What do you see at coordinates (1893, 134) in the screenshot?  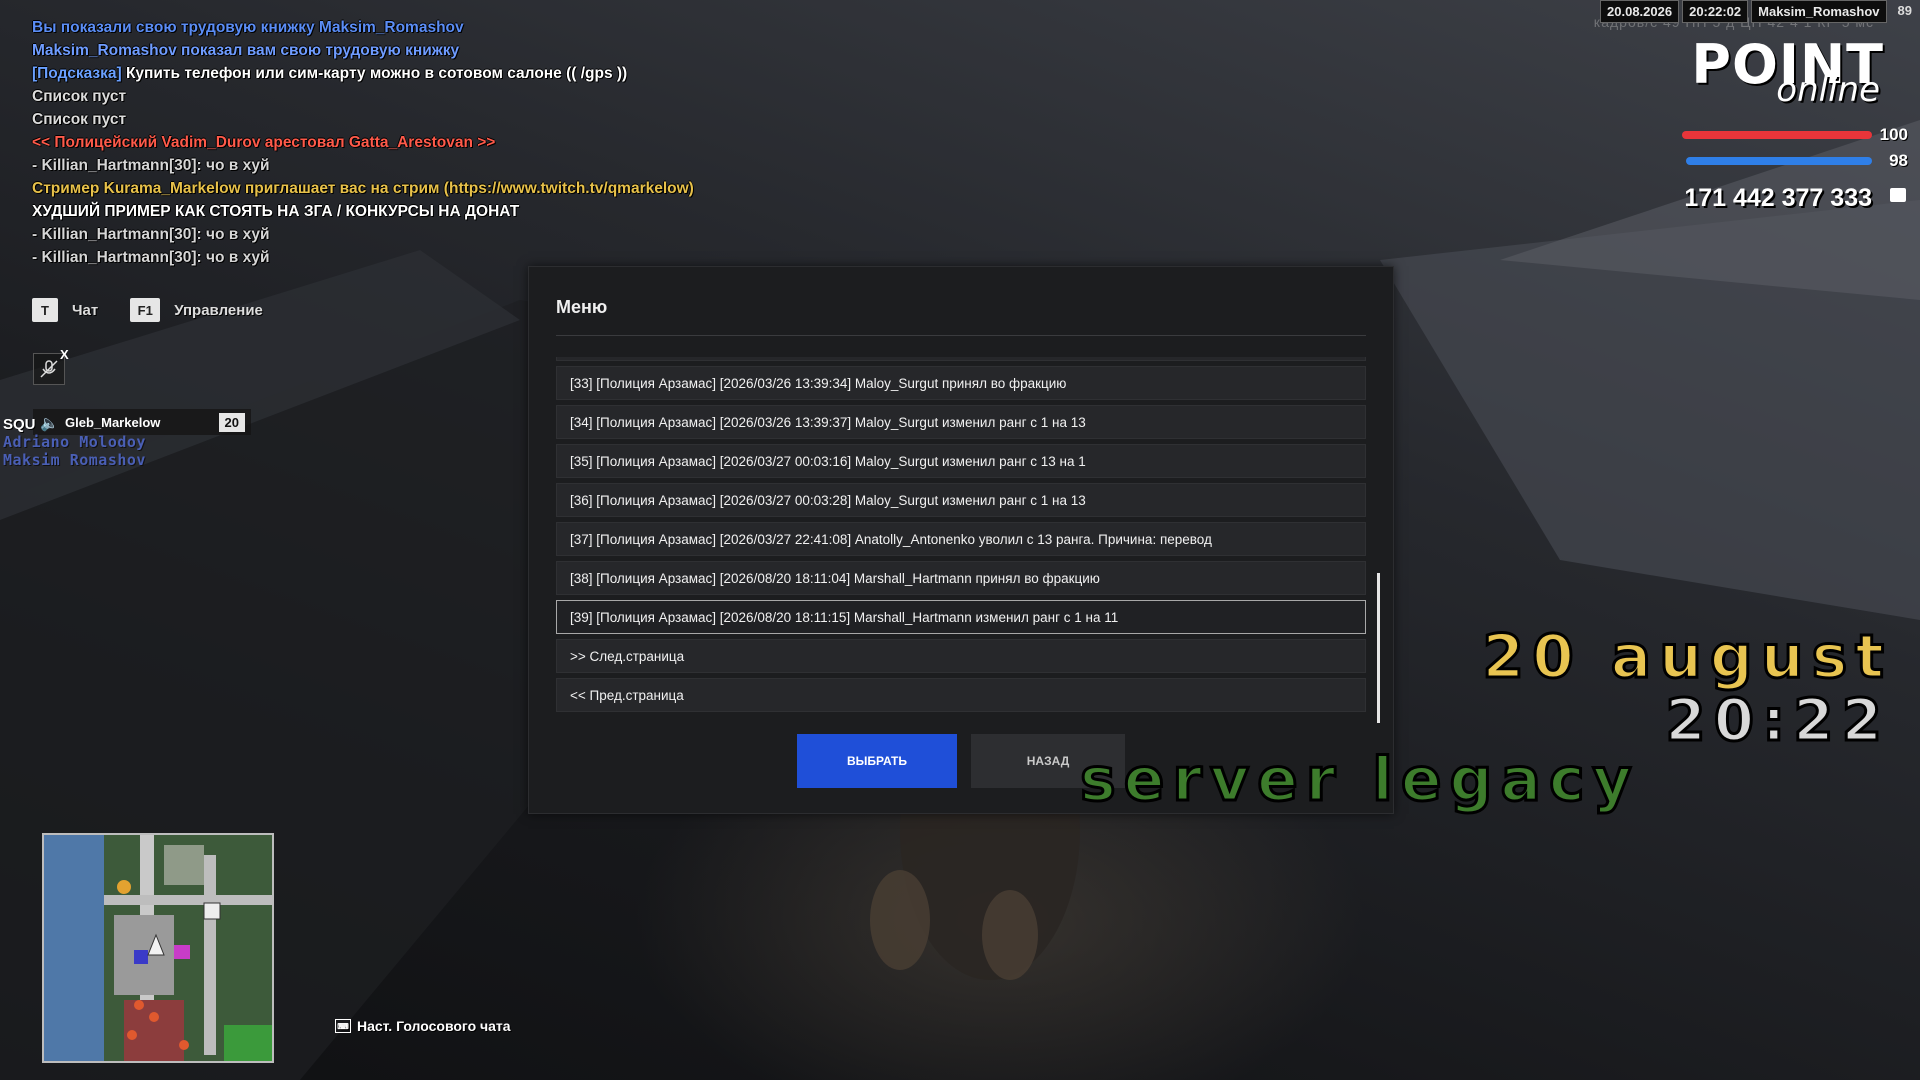 I see `health-value: 100` at bounding box center [1893, 134].